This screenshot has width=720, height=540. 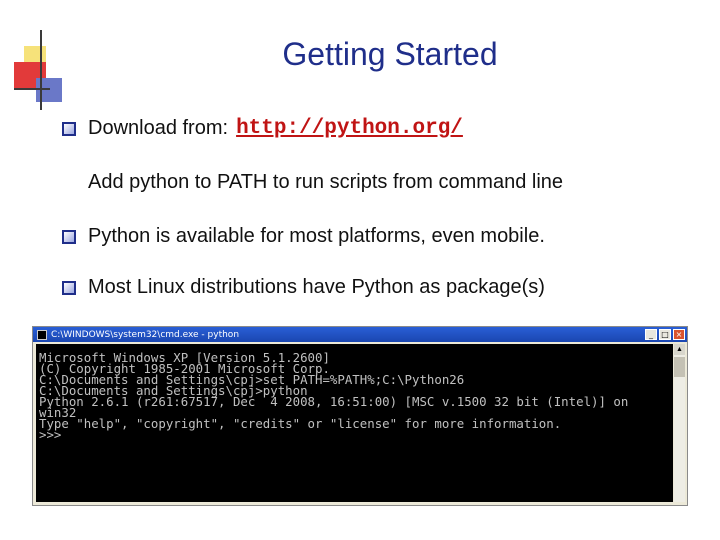 I want to click on scroll-up-icon: ▲, so click(x=679, y=349).